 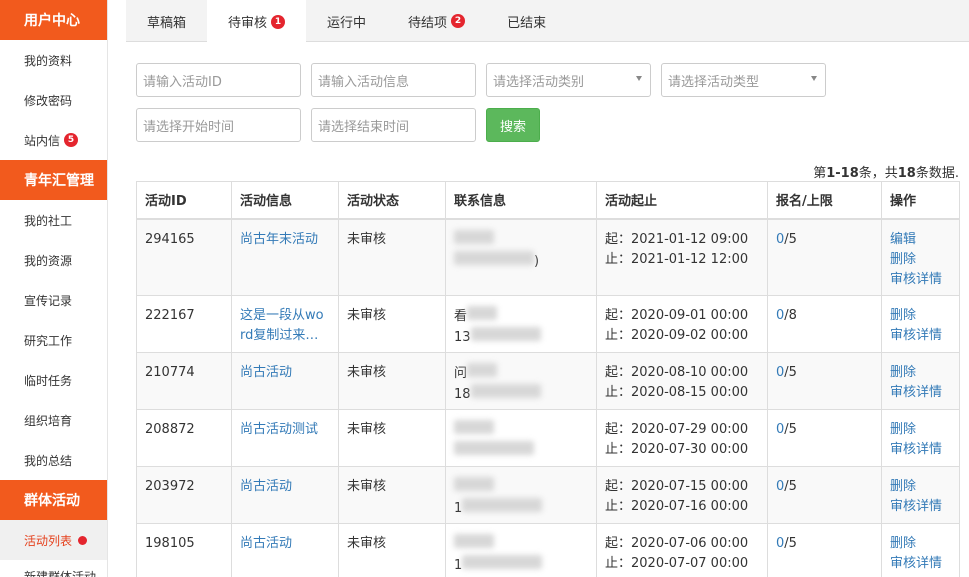 I want to click on activity-type-select: 请选择活动类型, so click(x=743, y=80).